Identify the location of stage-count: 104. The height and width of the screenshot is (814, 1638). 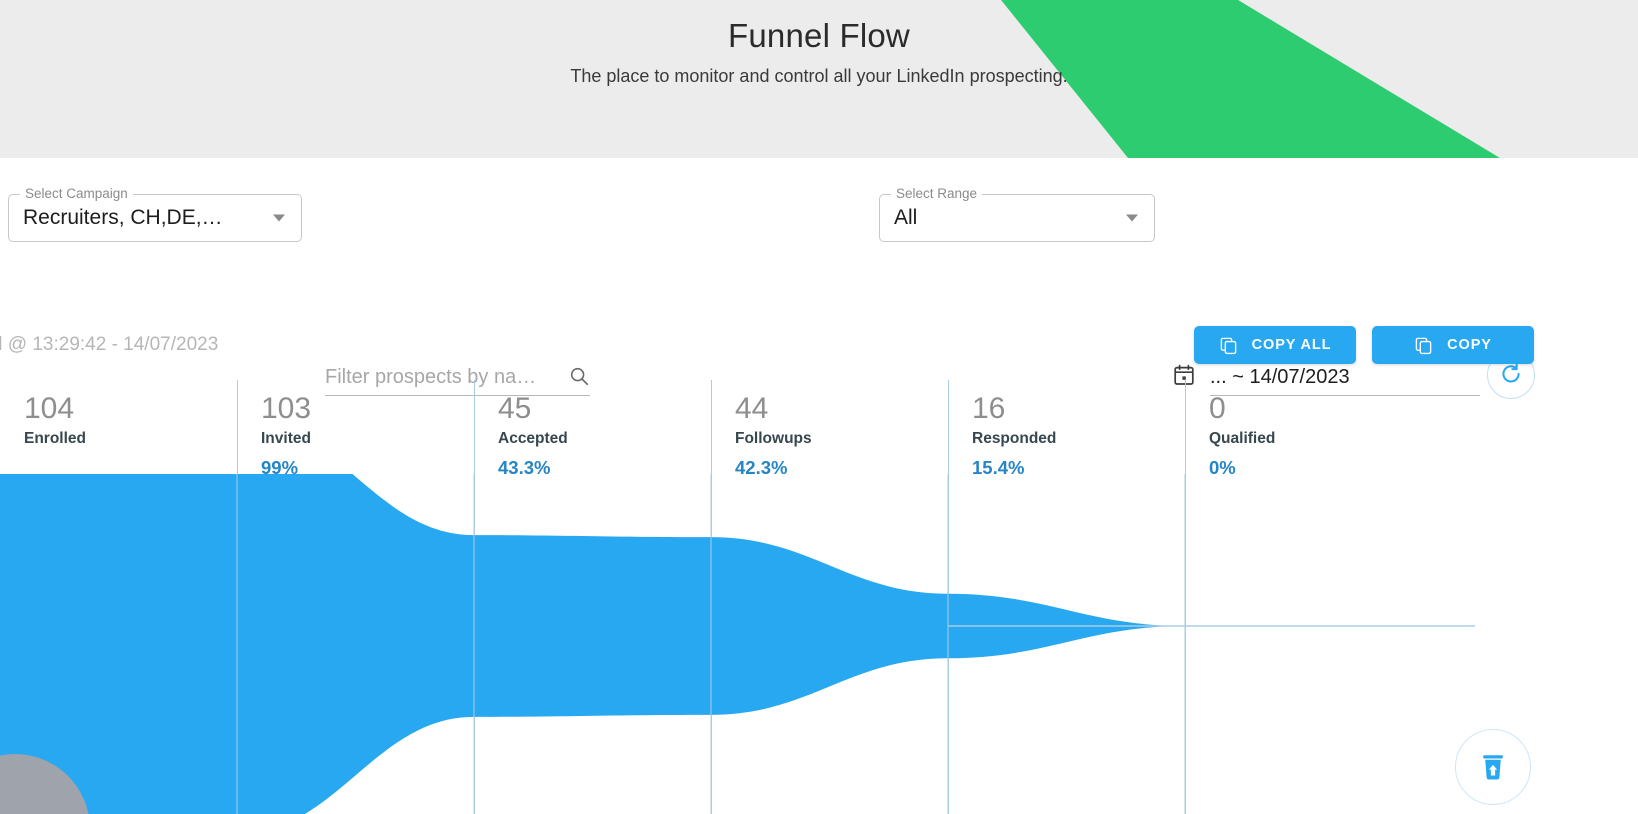
(49, 408).